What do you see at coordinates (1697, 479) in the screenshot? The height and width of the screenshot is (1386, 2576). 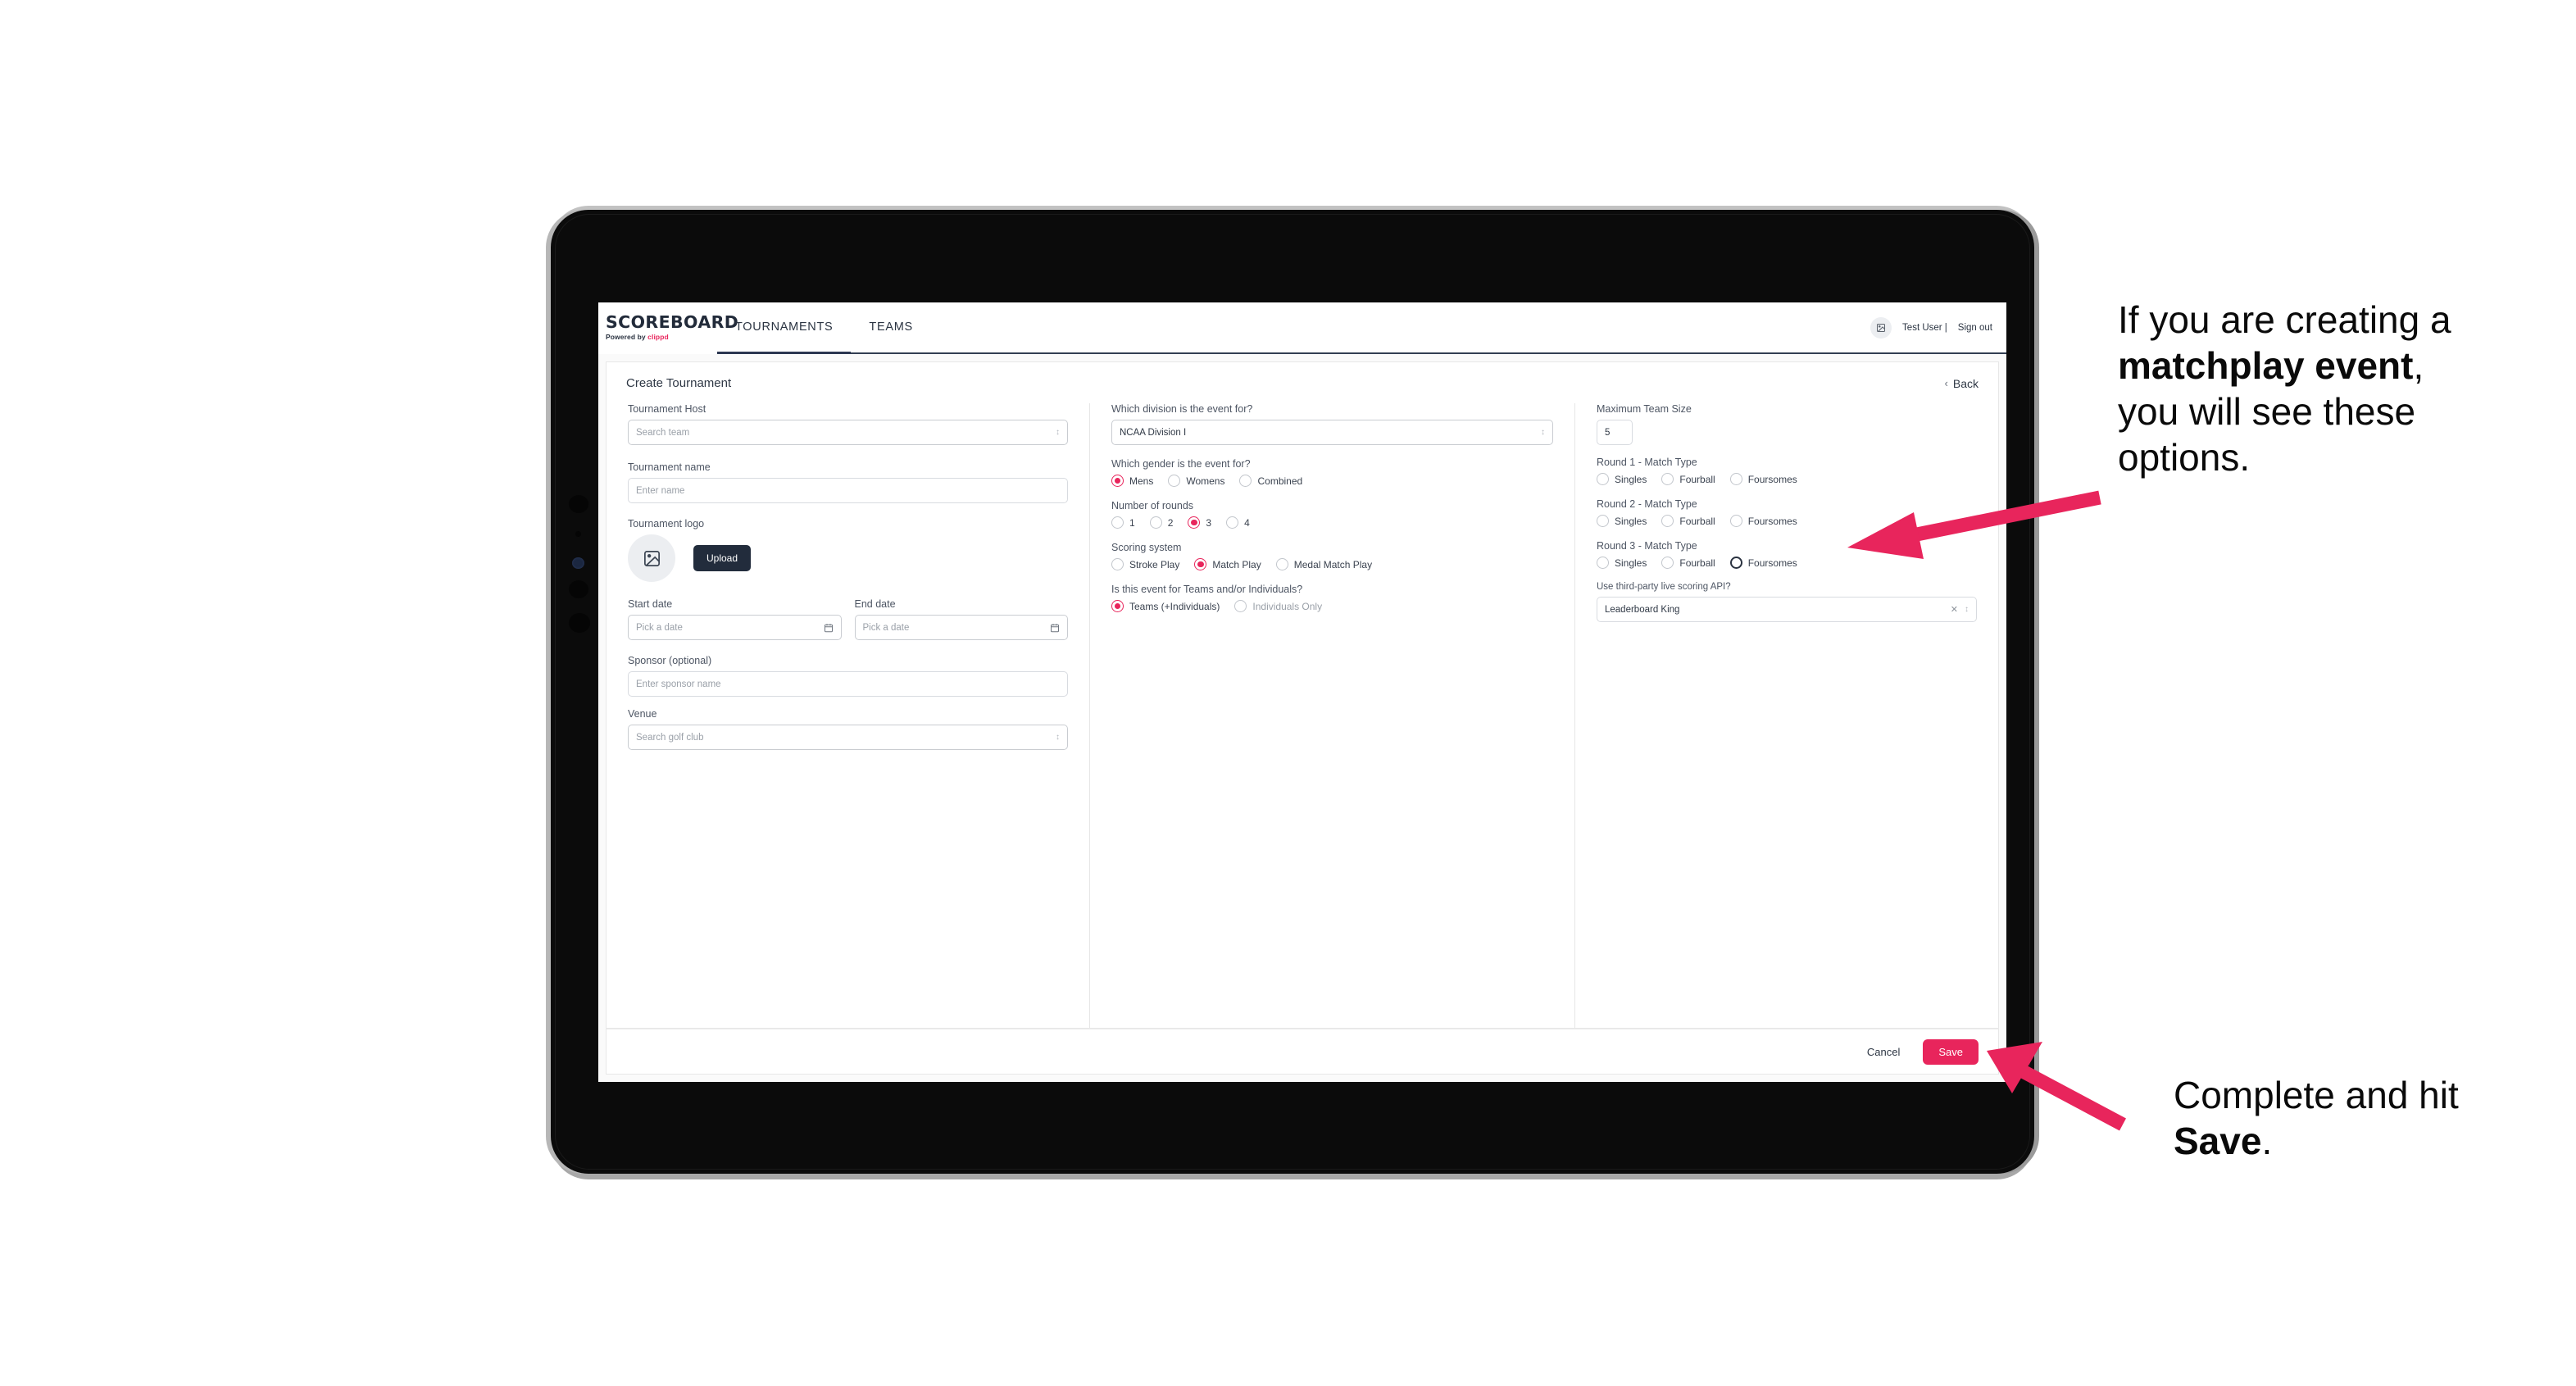 I see `radio-round-1-fourball-label: Fourball` at bounding box center [1697, 479].